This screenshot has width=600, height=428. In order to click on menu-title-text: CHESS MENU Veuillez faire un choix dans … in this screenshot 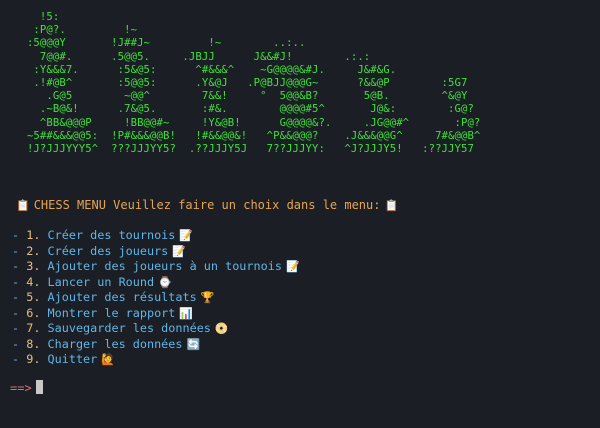, I will do `click(207, 205)`.